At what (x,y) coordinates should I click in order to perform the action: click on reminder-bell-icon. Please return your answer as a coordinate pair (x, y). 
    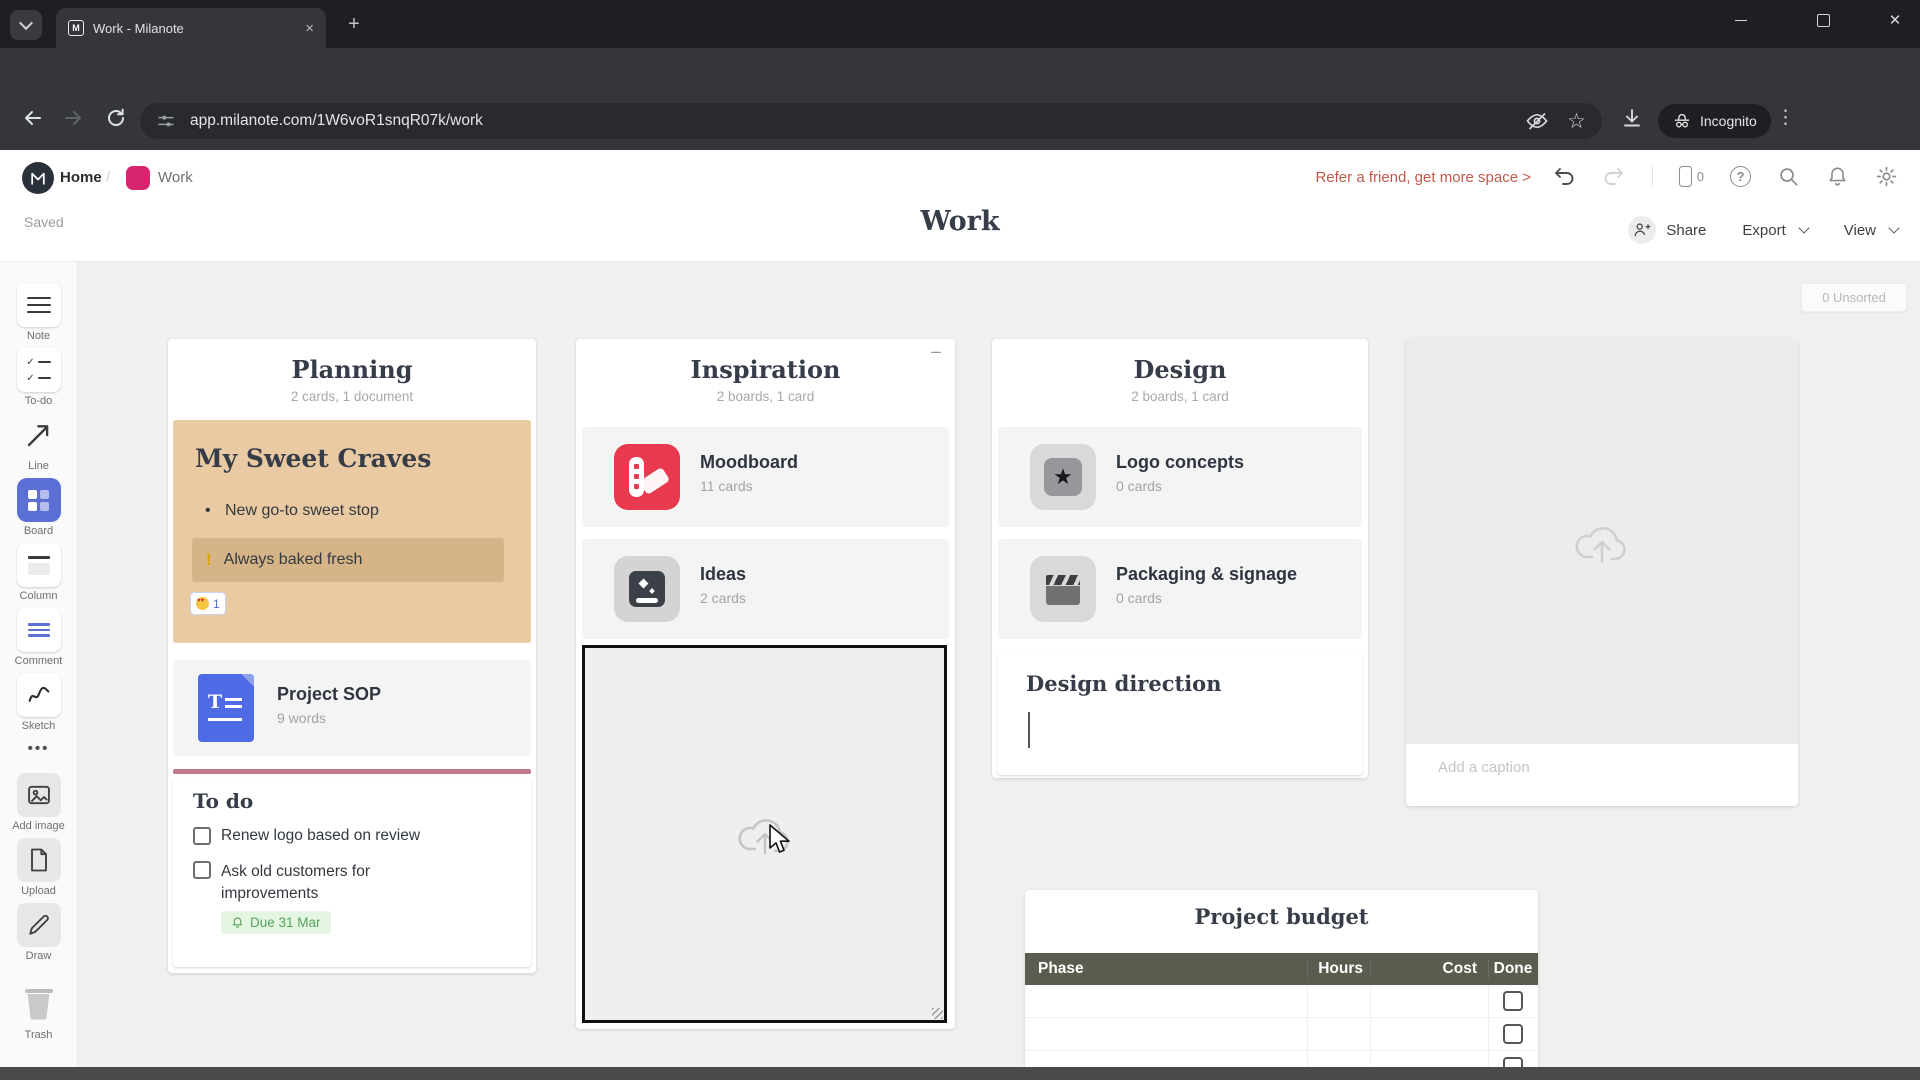
    Looking at the image, I should click on (237, 922).